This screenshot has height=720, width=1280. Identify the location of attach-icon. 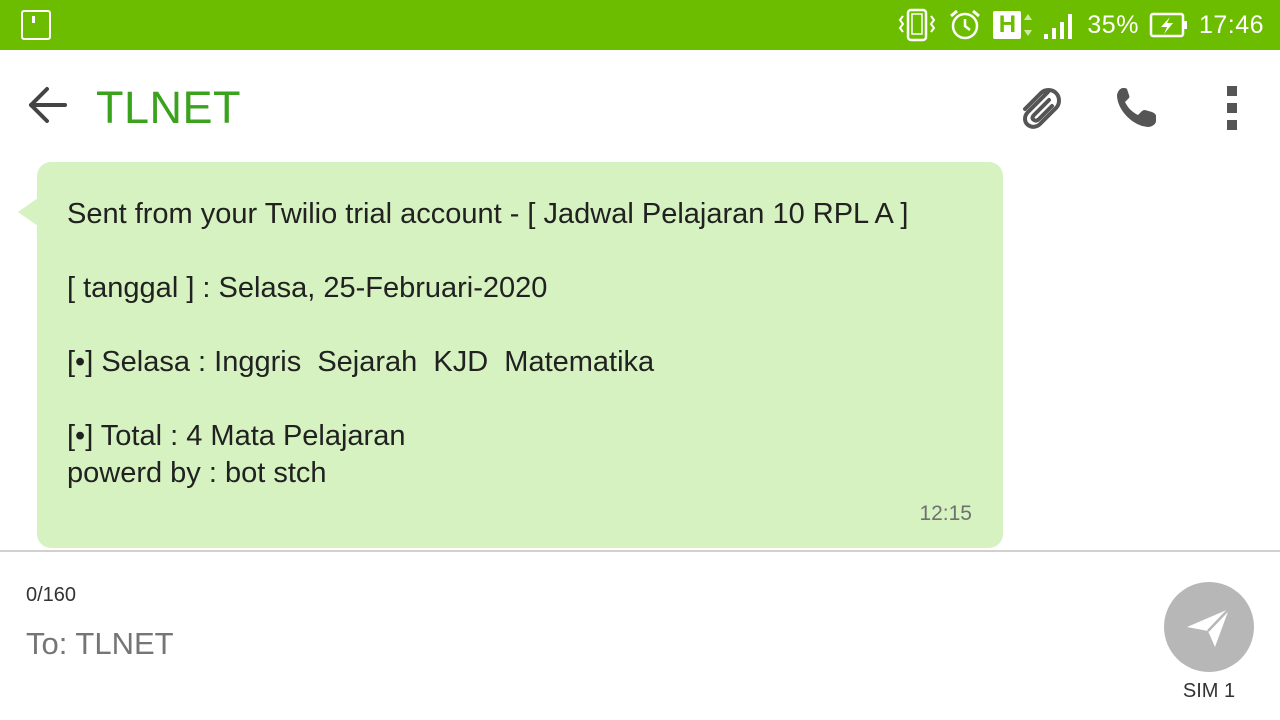
(1042, 108).